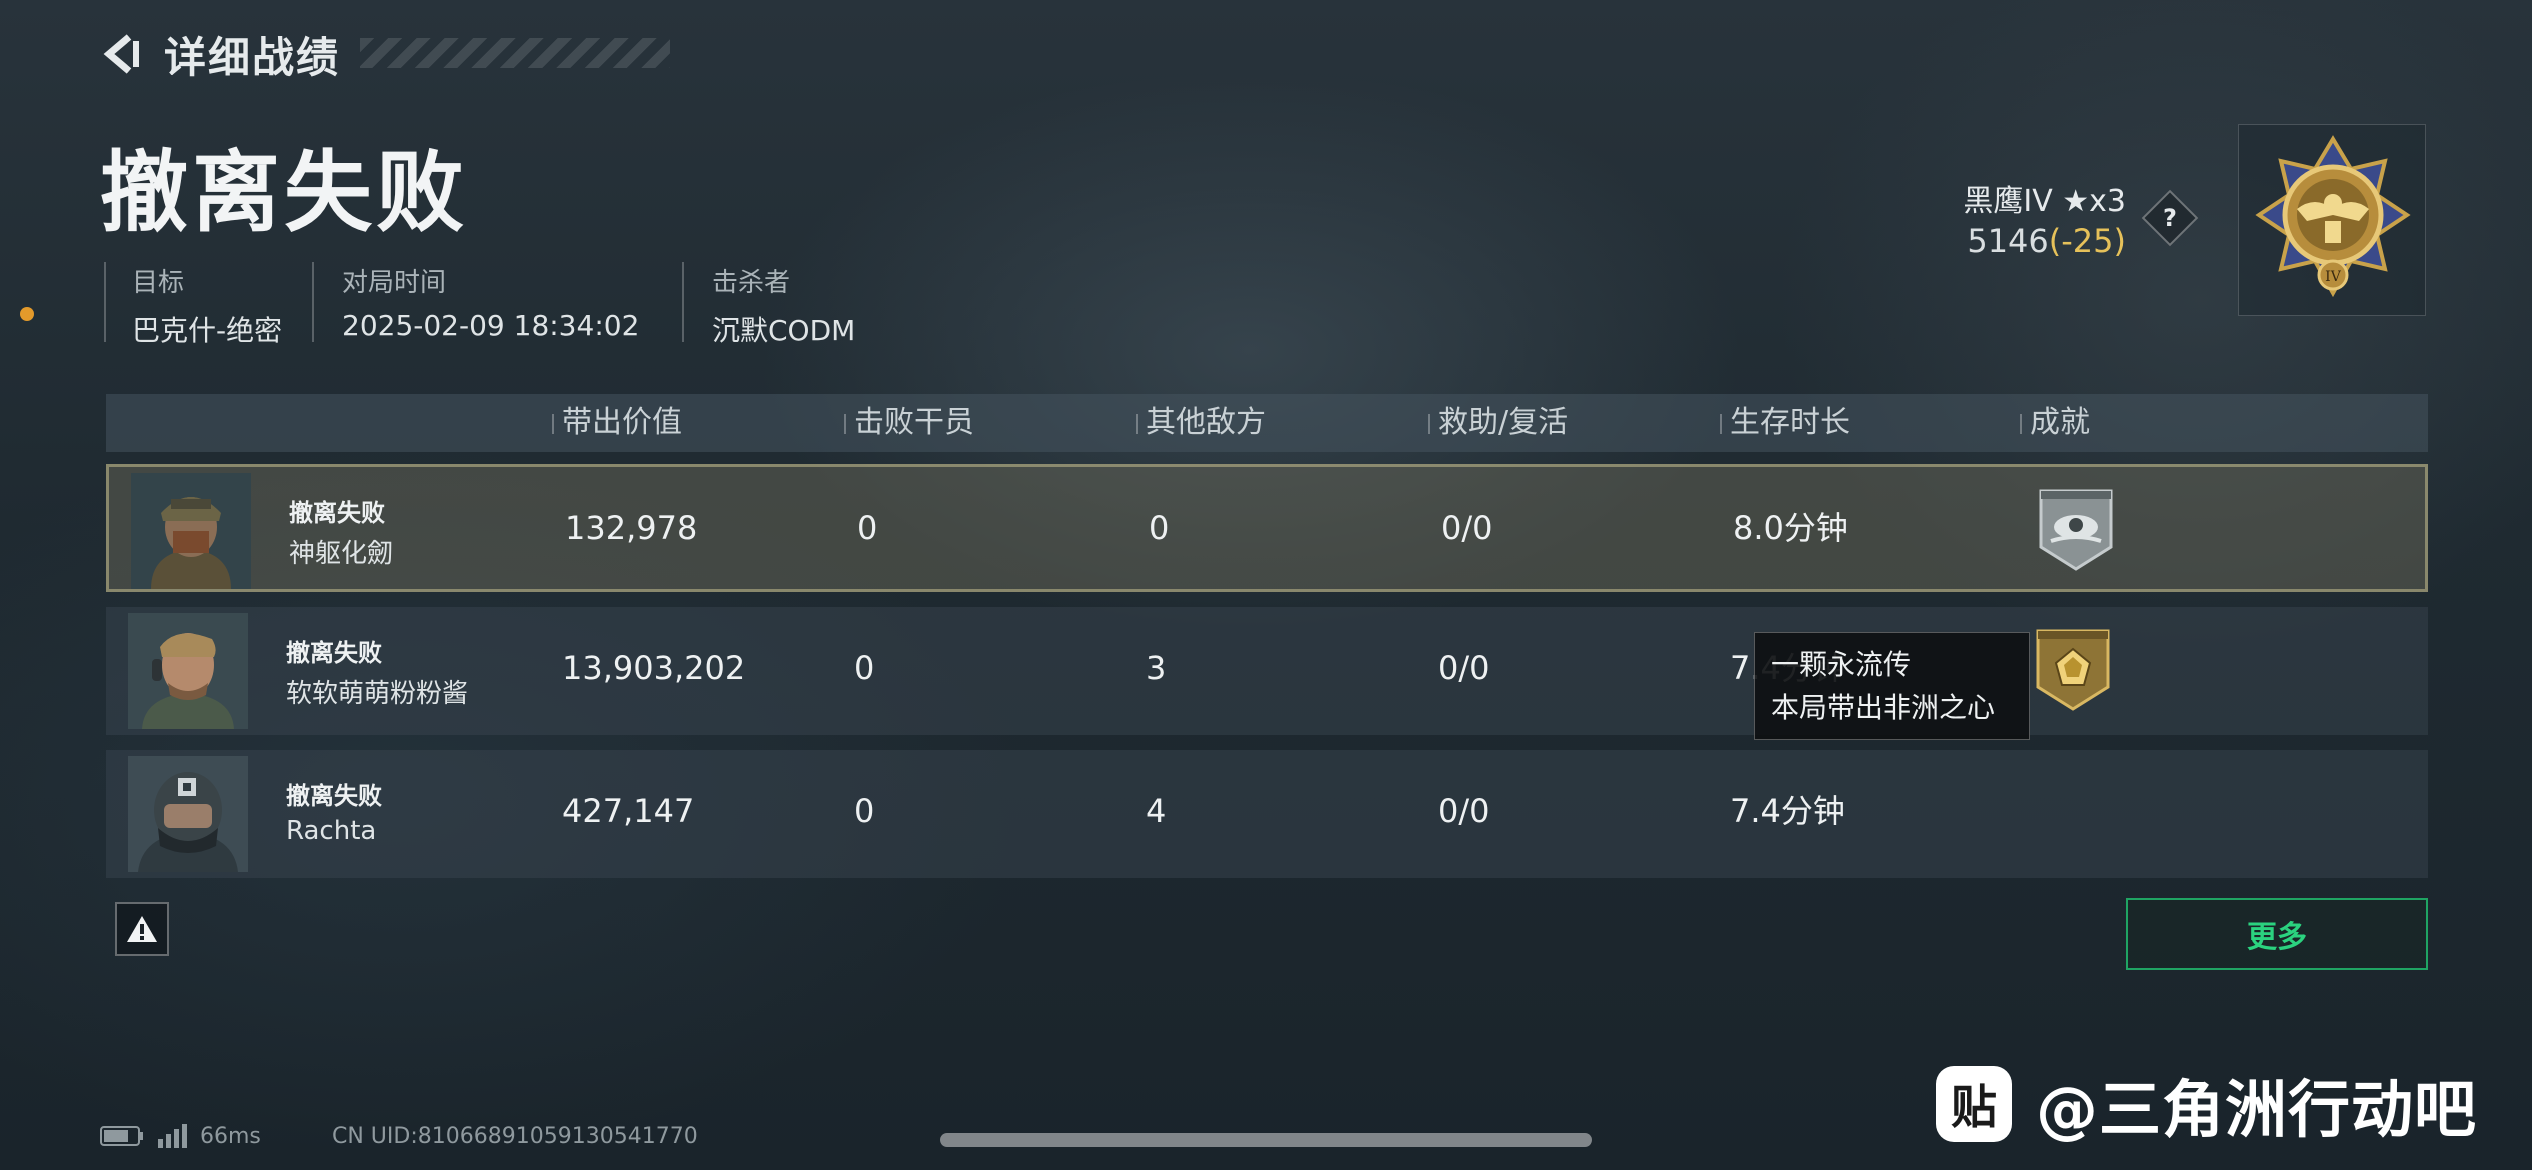  I want to click on table-row: 撤离失败 Rachta 427,147 0 4 0/0 7.4分钟, so click(1267, 814).